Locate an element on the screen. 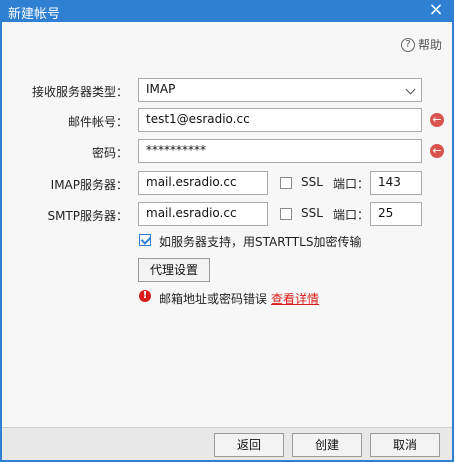  close-icon: × is located at coordinates (436, 10).